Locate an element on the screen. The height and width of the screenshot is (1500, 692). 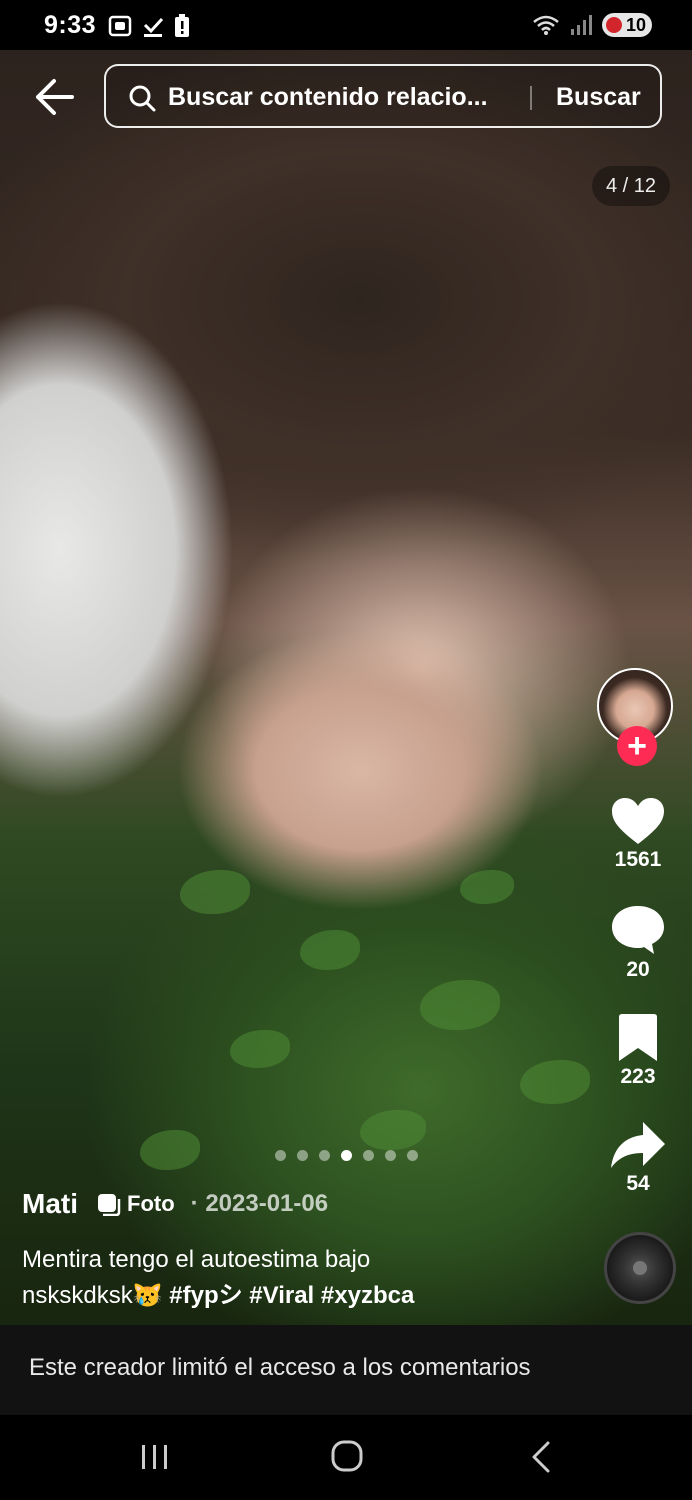
share-button: 54 is located at coordinates (638, 1158).